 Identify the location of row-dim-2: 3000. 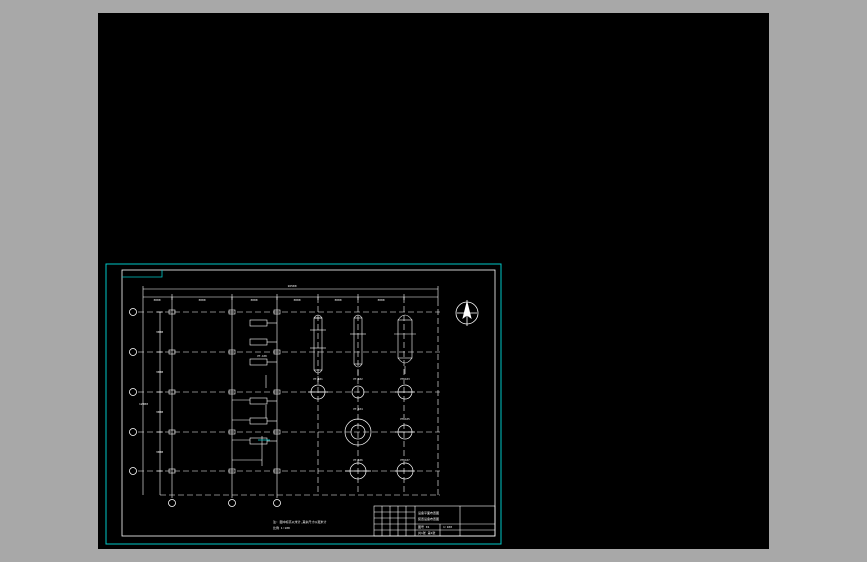
(159, 372).